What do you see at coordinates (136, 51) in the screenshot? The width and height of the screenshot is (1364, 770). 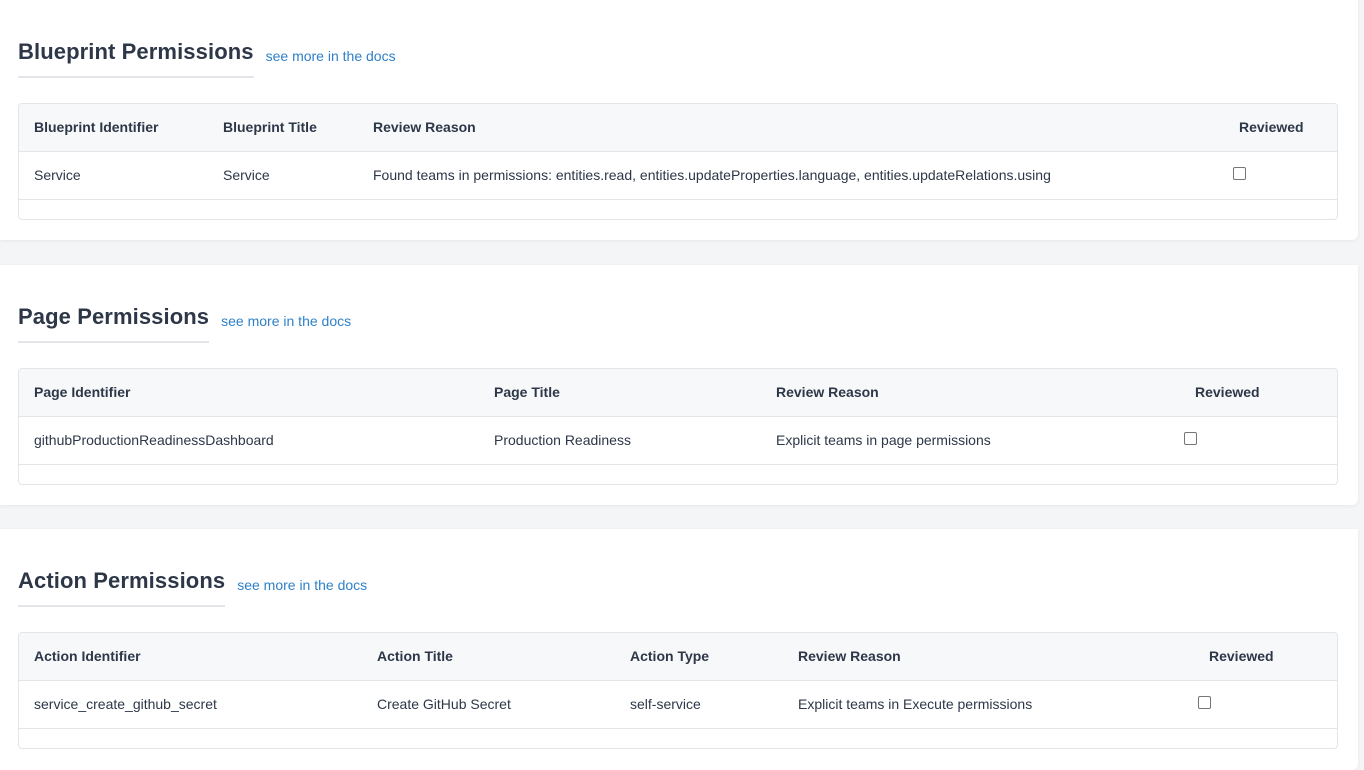 I see `blueprint-permissions-title: Blueprint Permissions` at bounding box center [136, 51].